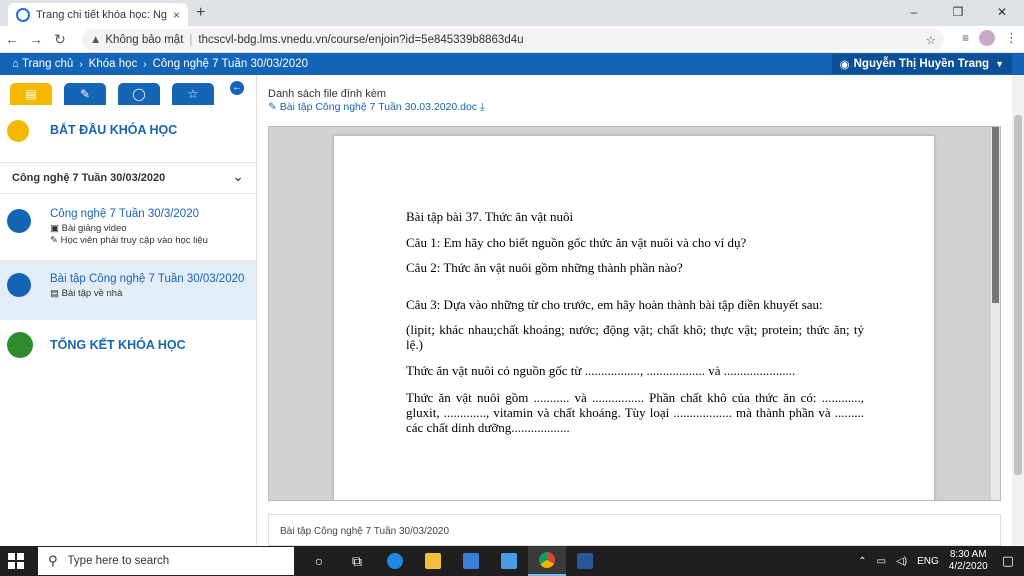  I want to click on mail-icon, so click(509, 561).